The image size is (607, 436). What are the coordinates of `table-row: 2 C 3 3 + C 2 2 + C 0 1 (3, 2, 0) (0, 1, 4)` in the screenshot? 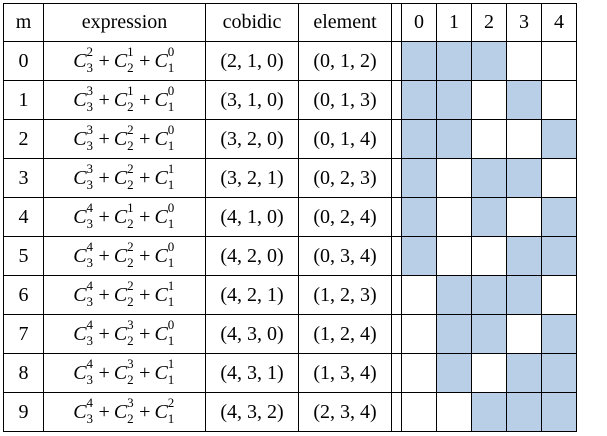 It's located at (290, 139).